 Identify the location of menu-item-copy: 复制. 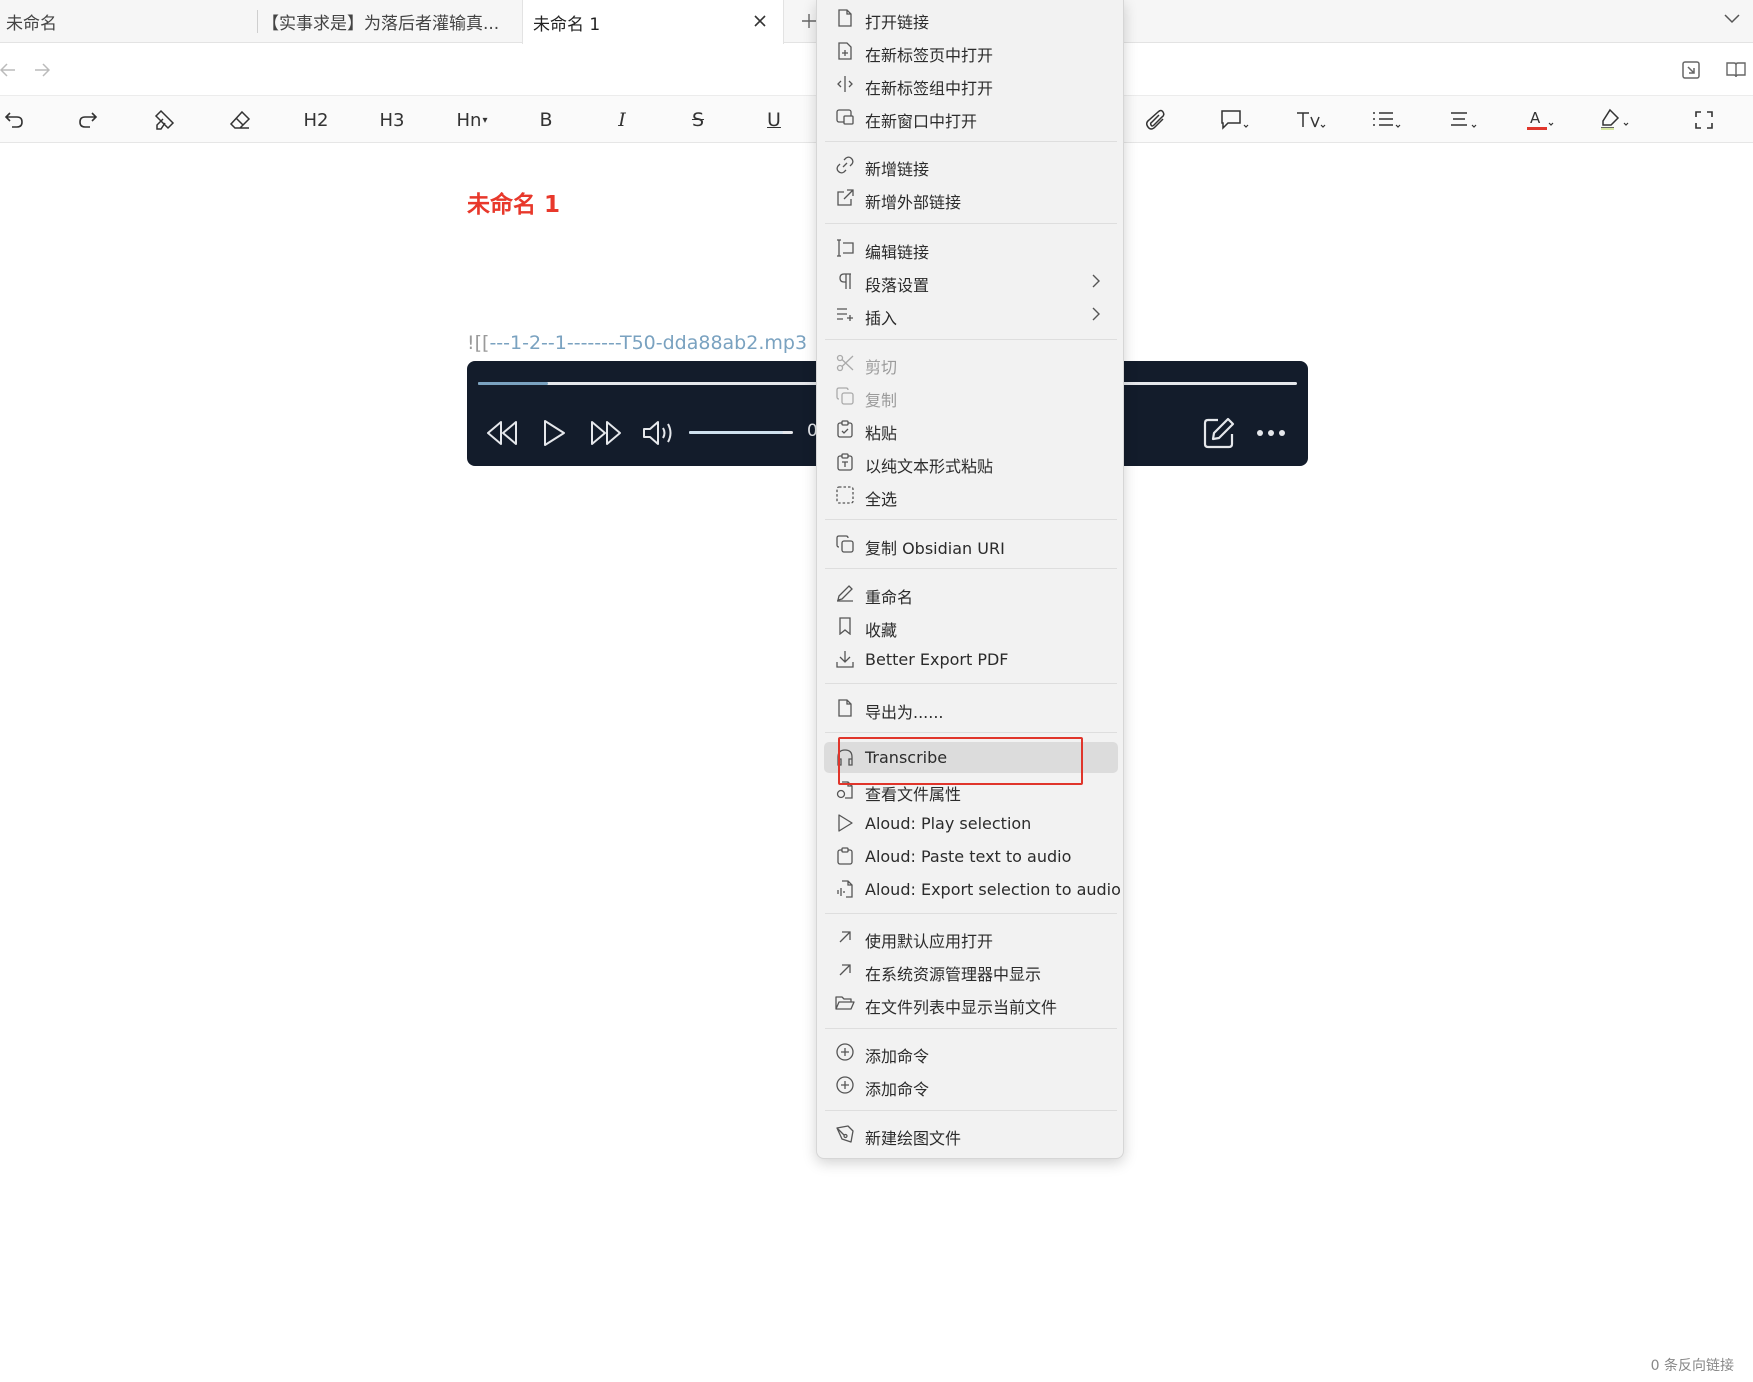
(971, 396).